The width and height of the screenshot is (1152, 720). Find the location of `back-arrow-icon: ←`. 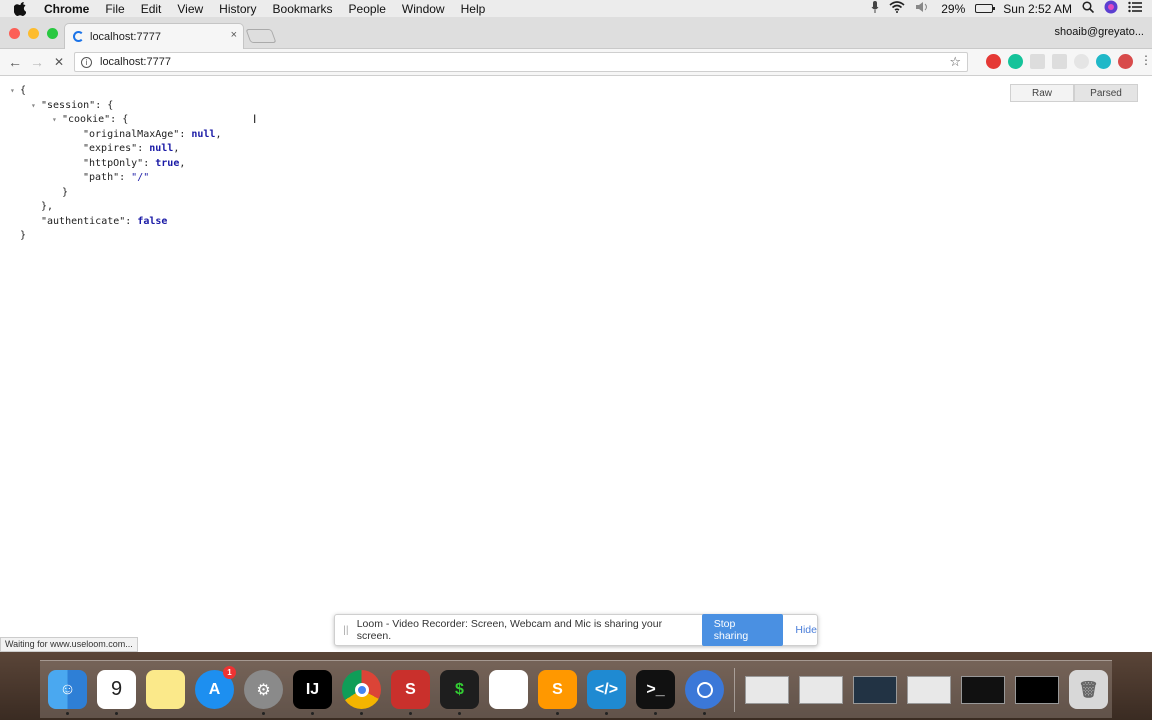

back-arrow-icon: ← is located at coordinates (15, 62).